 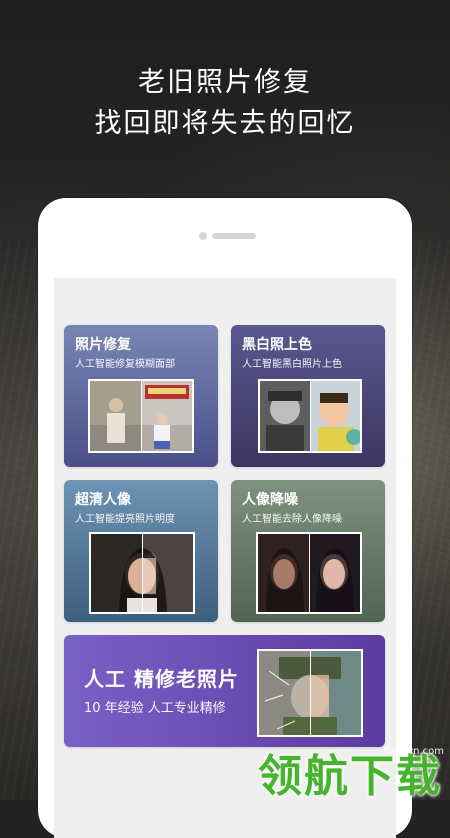 I want to click on card-title: 人像降噪, so click(x=270, y=500).